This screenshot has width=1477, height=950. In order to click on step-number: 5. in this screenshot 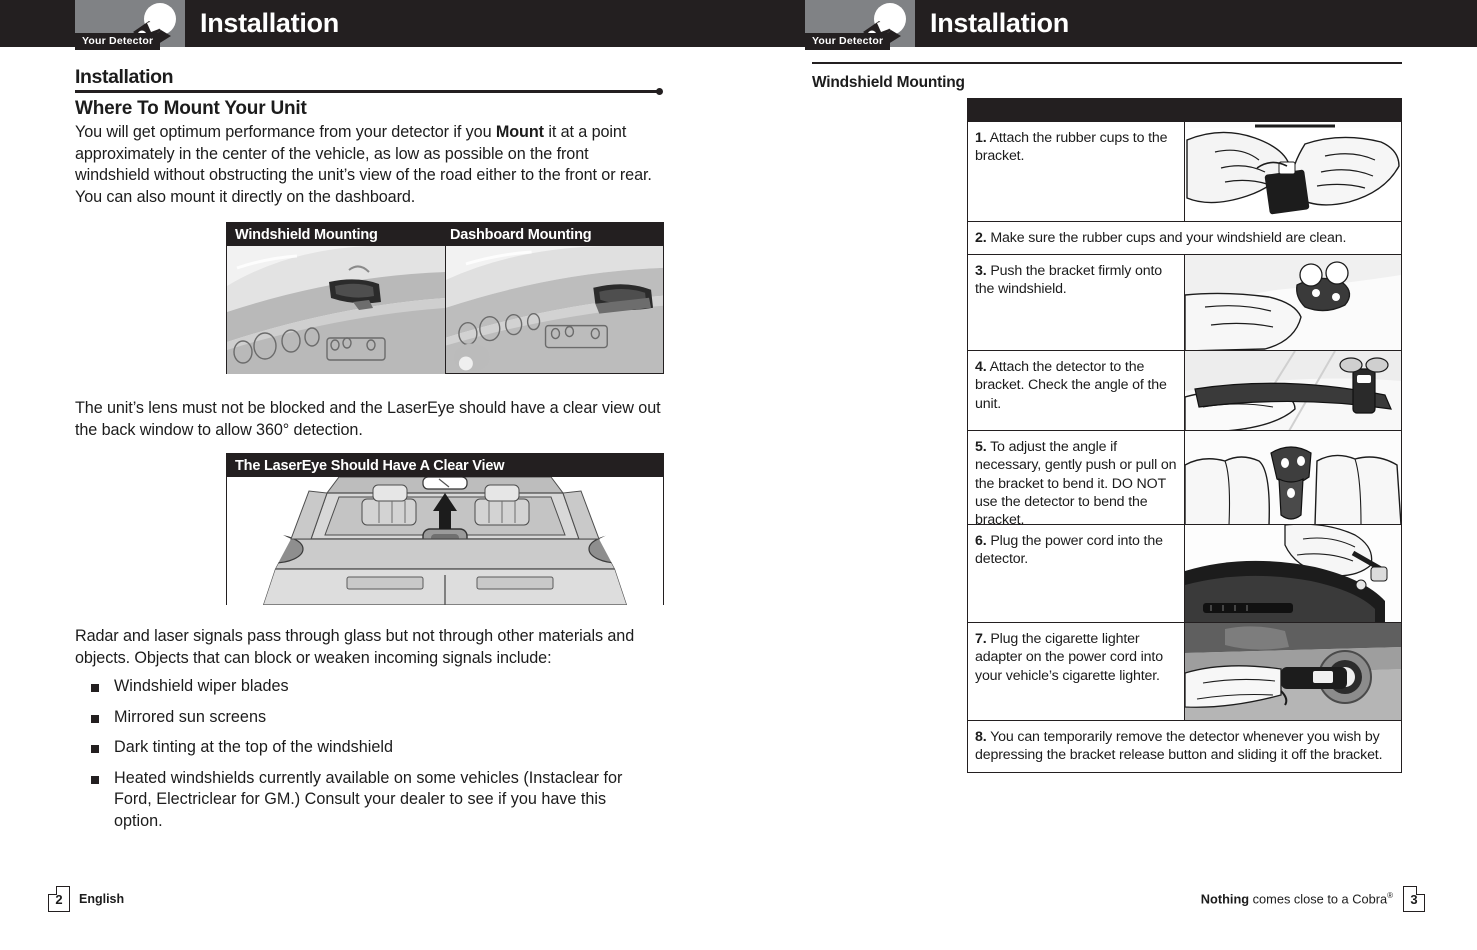, I will do `click(981, 447)`.